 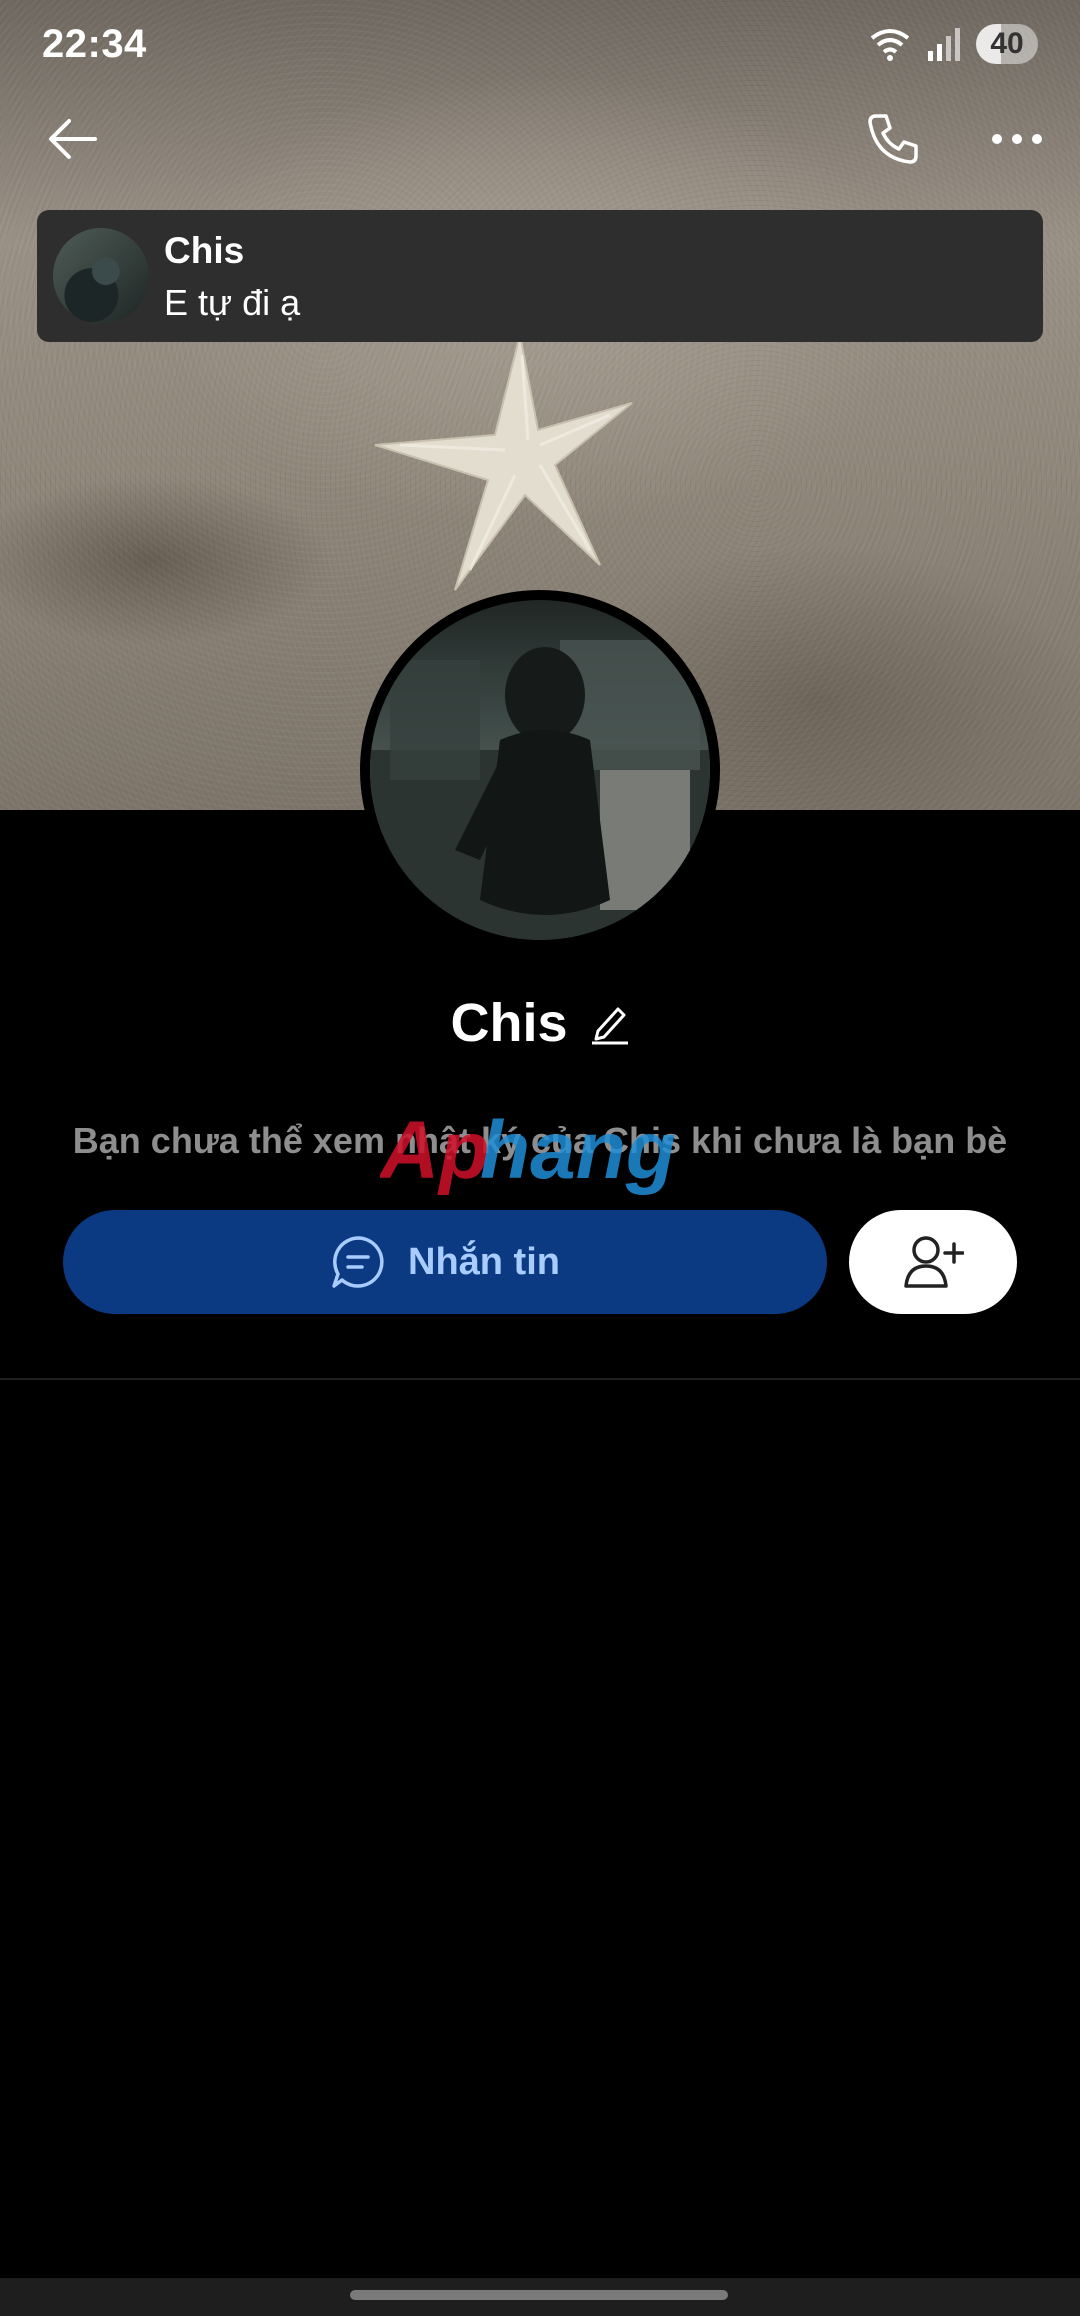 What do you see at coordinates (484, 1261) in the screenshot?
I see `message-button-label: Nhắn tin` at bounding box center [484, 1261].